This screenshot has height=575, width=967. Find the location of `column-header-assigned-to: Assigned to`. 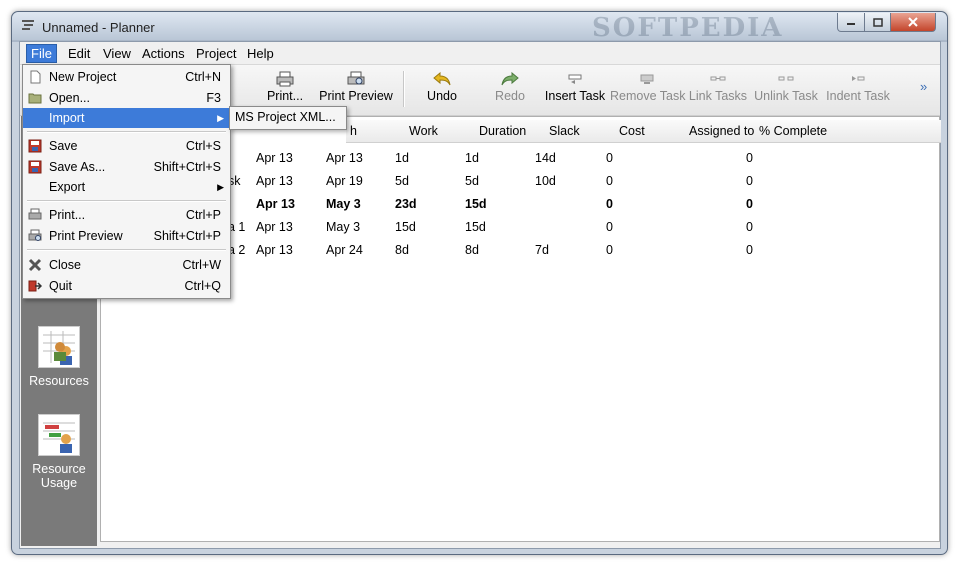

column-header-assigned-to: Assigned to is located at coordinates (720, 131).